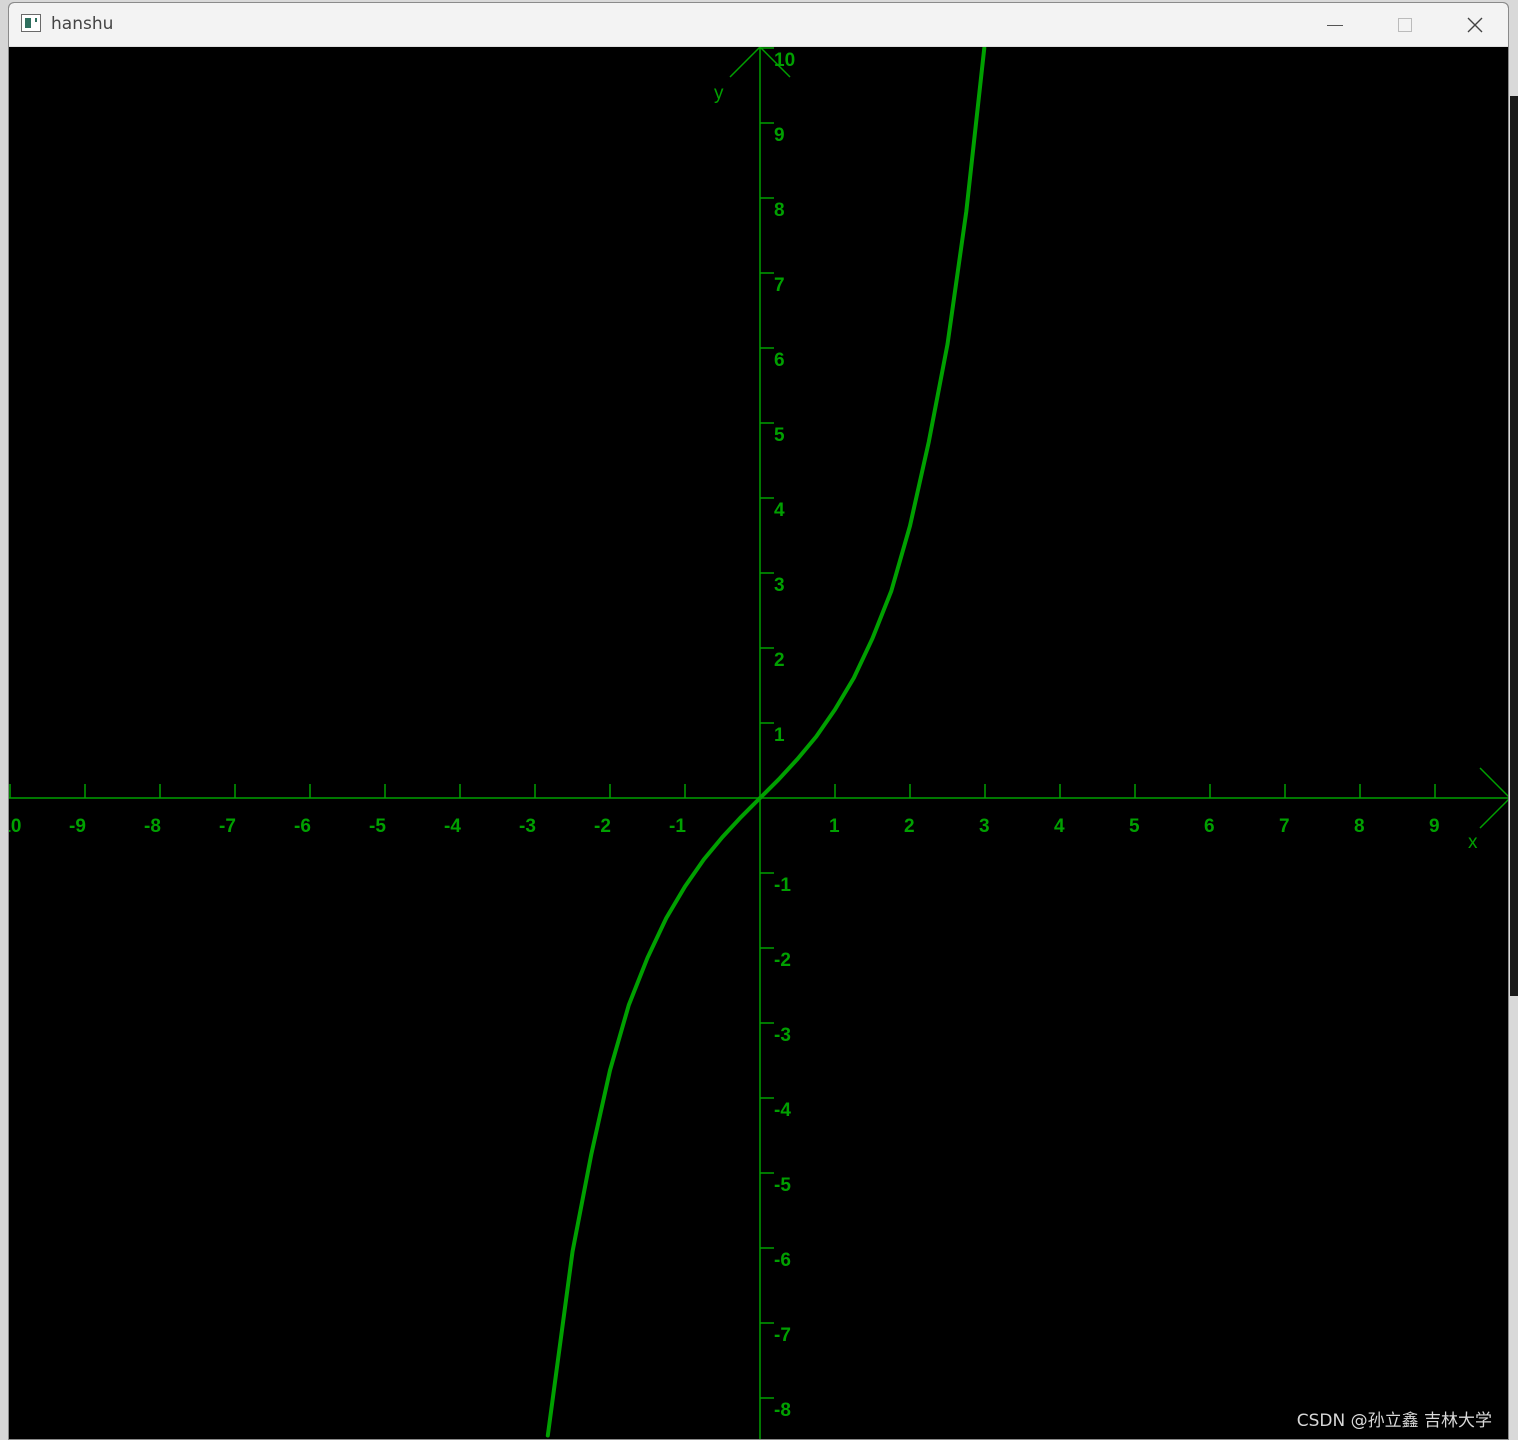 This screenshot has width=1518, height=1440. Describe the element at coordinates (779, 585) in the screenshot. I see `y-tick-label: 3` at that location.